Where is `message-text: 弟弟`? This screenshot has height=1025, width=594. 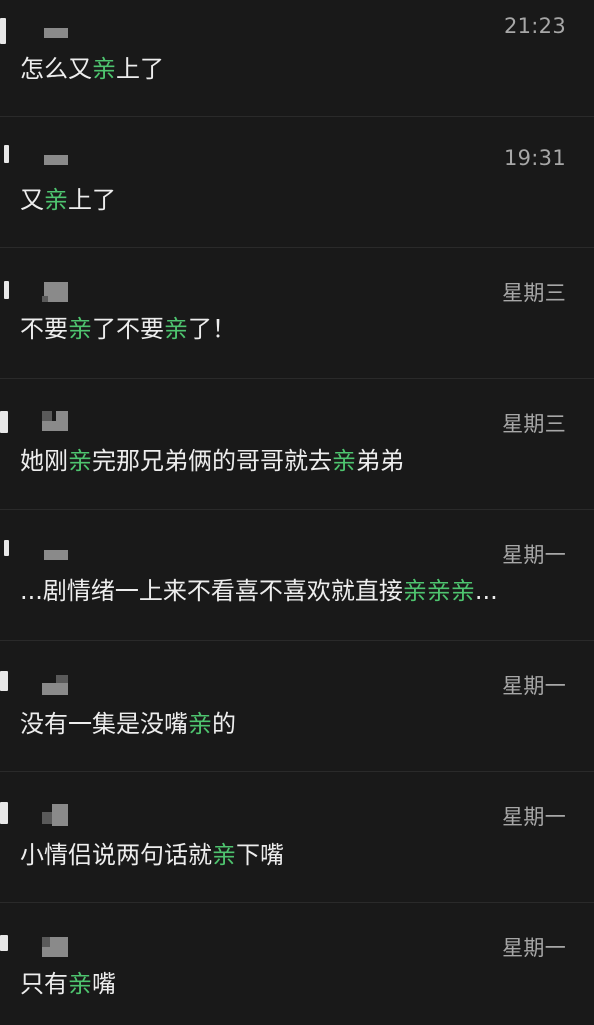 message-text: 弟弟 is located at coordinates (380, 461).